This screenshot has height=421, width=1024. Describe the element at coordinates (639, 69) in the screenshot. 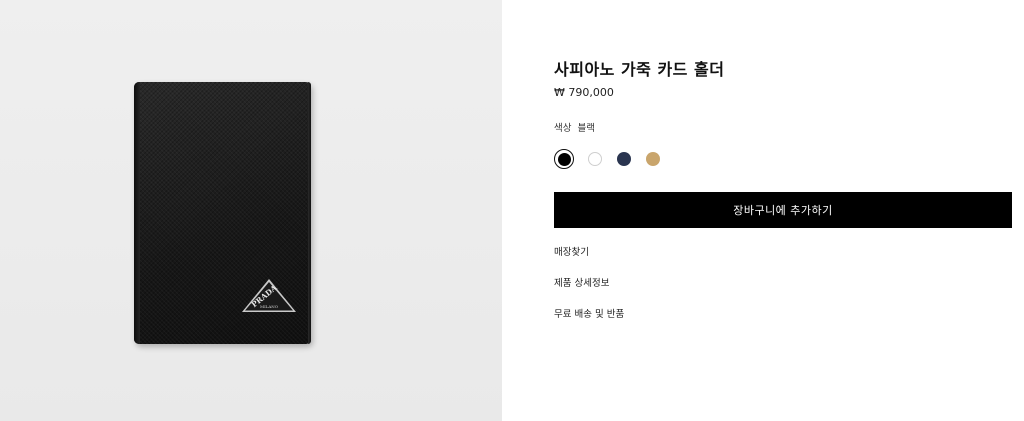

I see `product-title: 사피아노 가죽 카드 홀더` at that location.